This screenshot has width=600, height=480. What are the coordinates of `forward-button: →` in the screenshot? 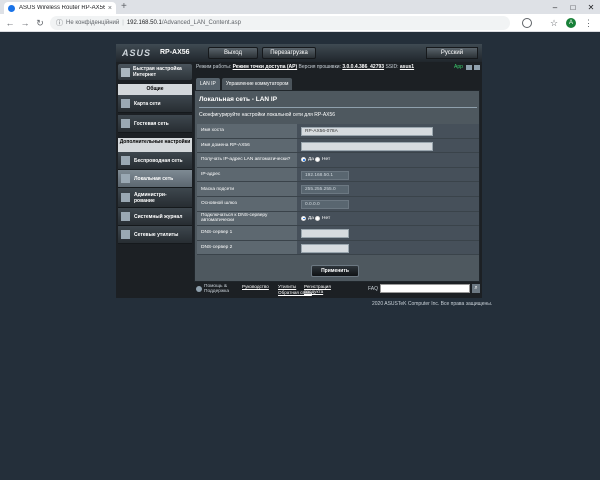 It's located at (25, 23).